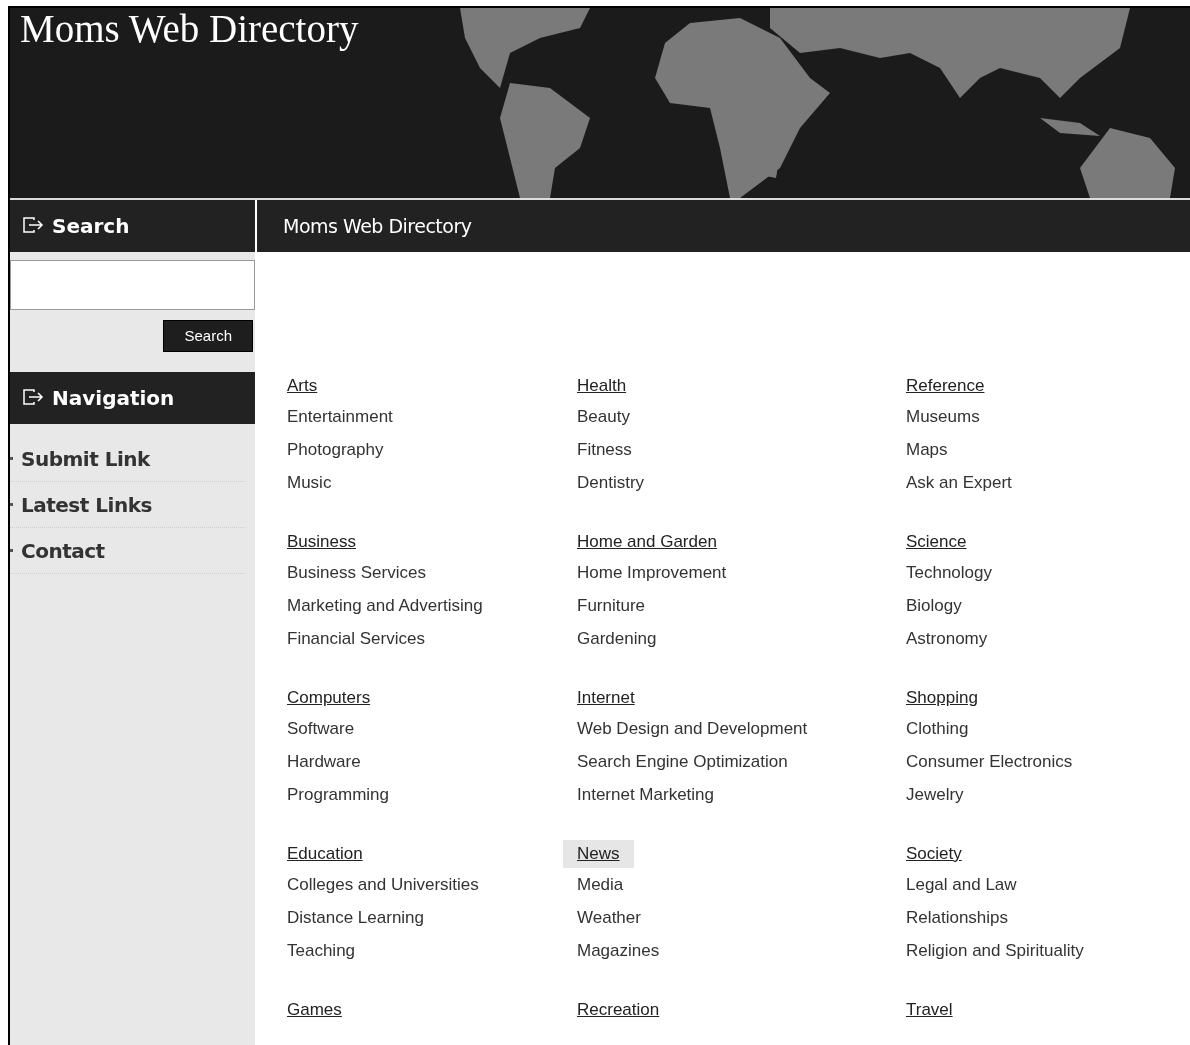 The width and height of the screenshot is (1190, 1045). What do you see at coordinates (959, 482) in the screenshot?
I see `subcategory-link: Ask an Expert` at bounding box center [959, 482].